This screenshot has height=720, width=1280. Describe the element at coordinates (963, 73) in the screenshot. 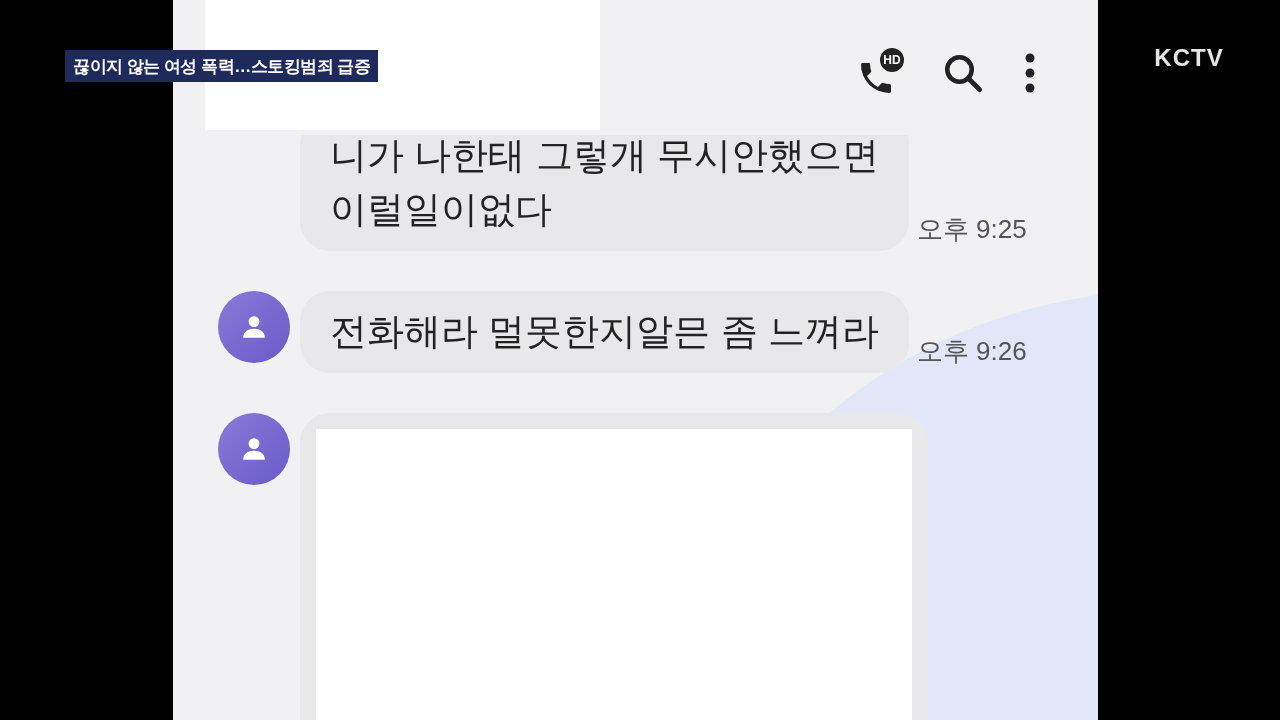

I see `search-icon` at that location.